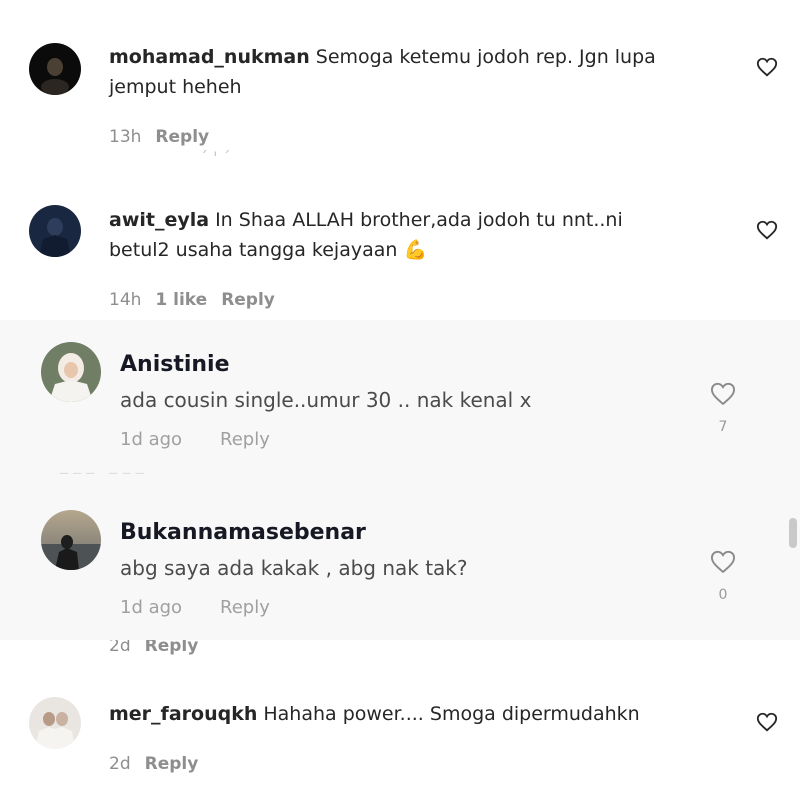 The height and width of the screenshot is (800, 800). Describe the element at coordinates (181, 300) in the screenshot. I see `likes-count: 1 like` at that location.